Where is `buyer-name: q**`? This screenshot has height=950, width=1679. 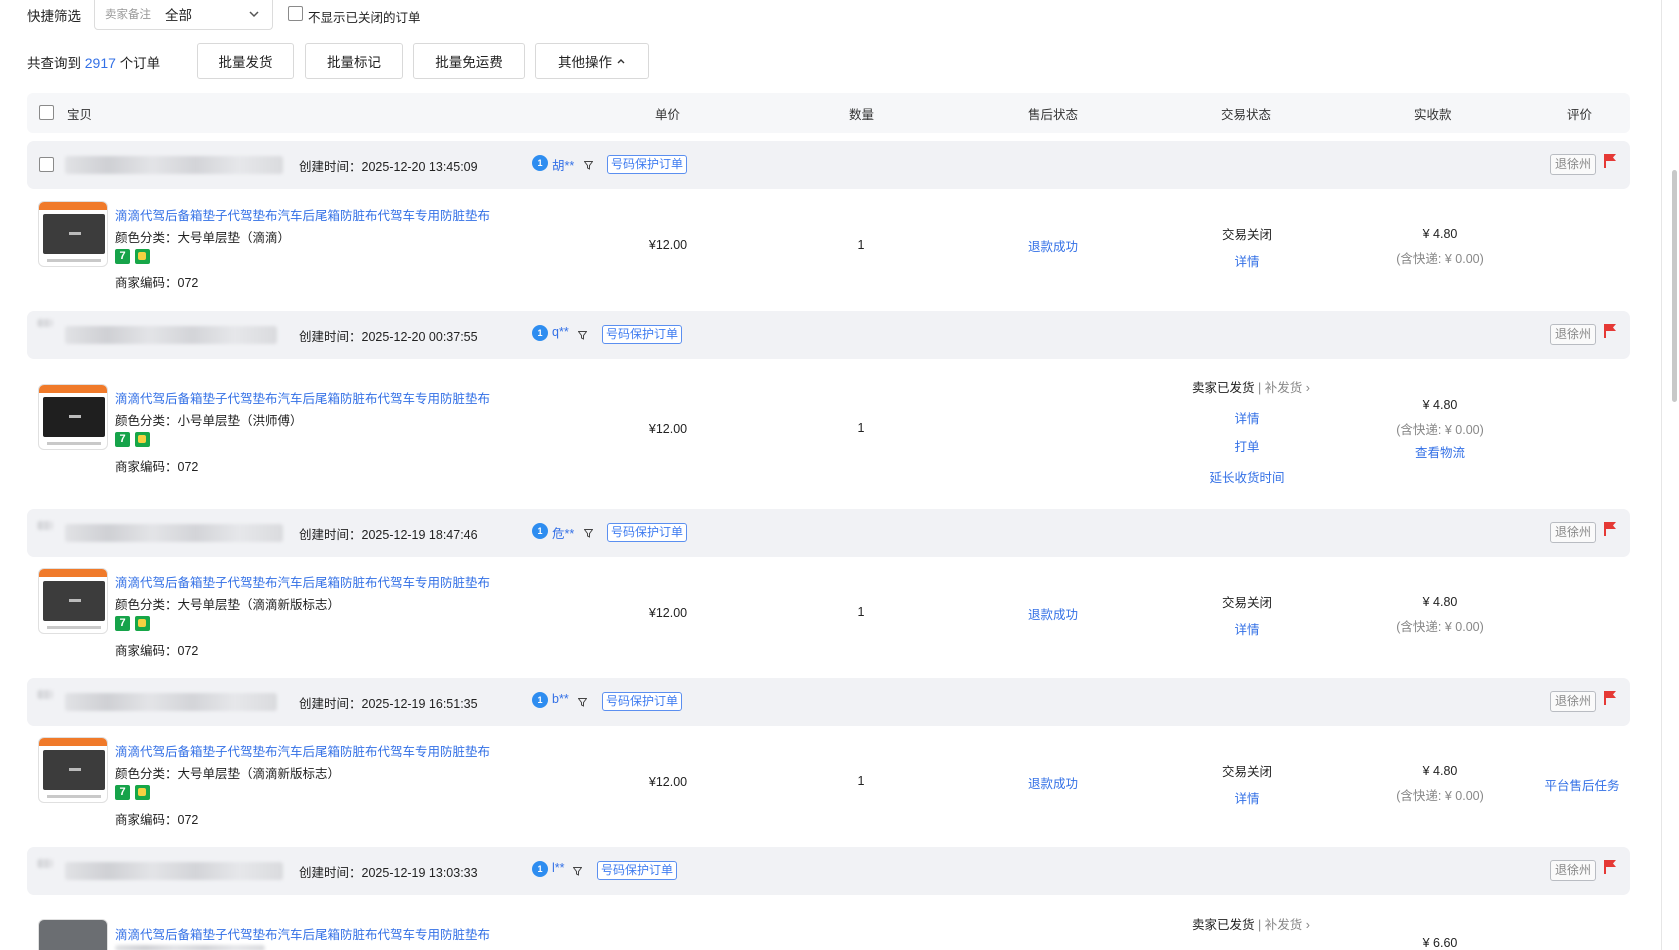
buyer-name: q** is located at coordinates (560, 332).